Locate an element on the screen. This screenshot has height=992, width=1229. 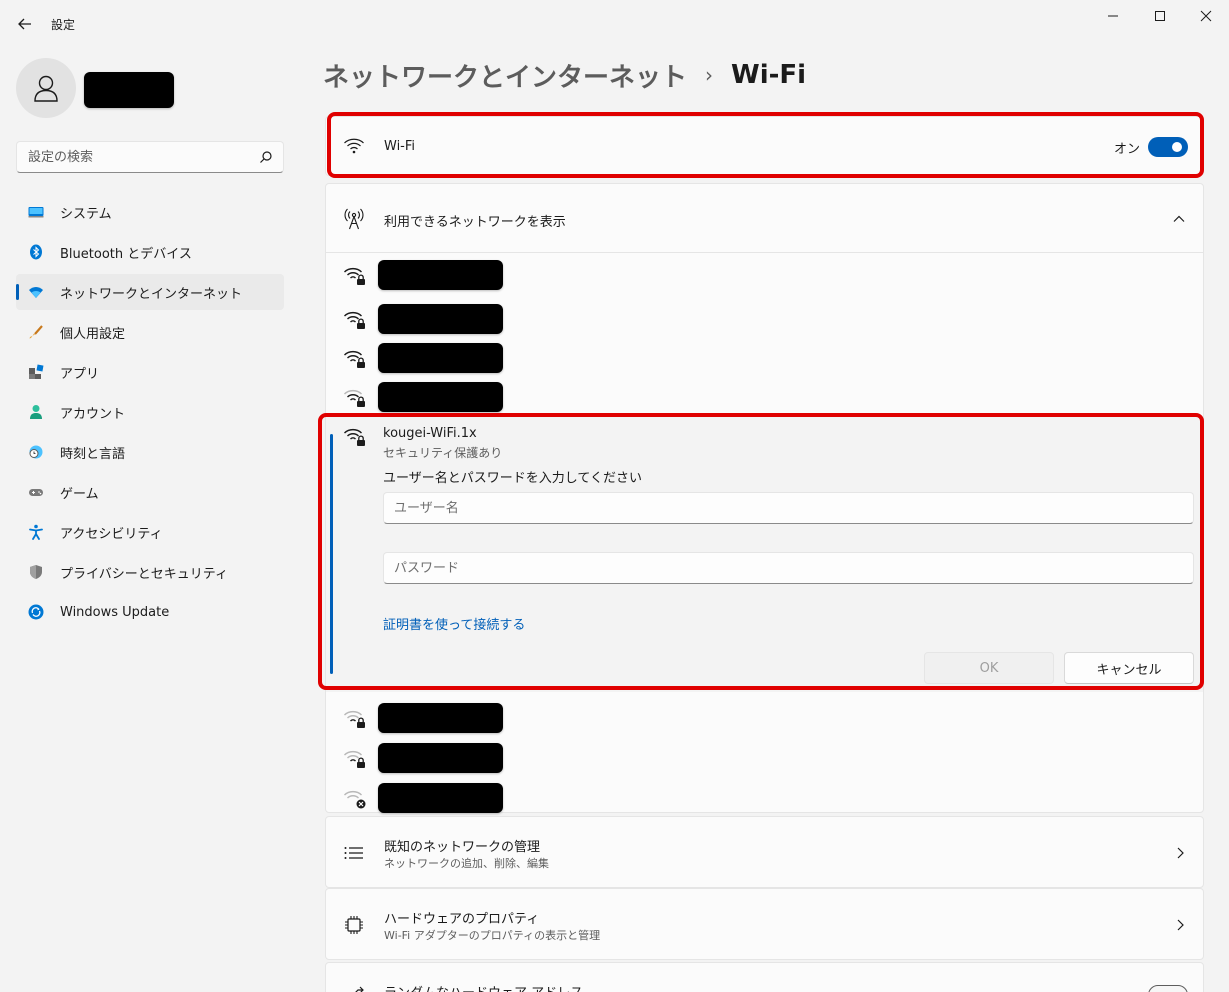
breadcrumb: ネットワークとインターネット › Wi-Fi is located at coordinates (564, 75).